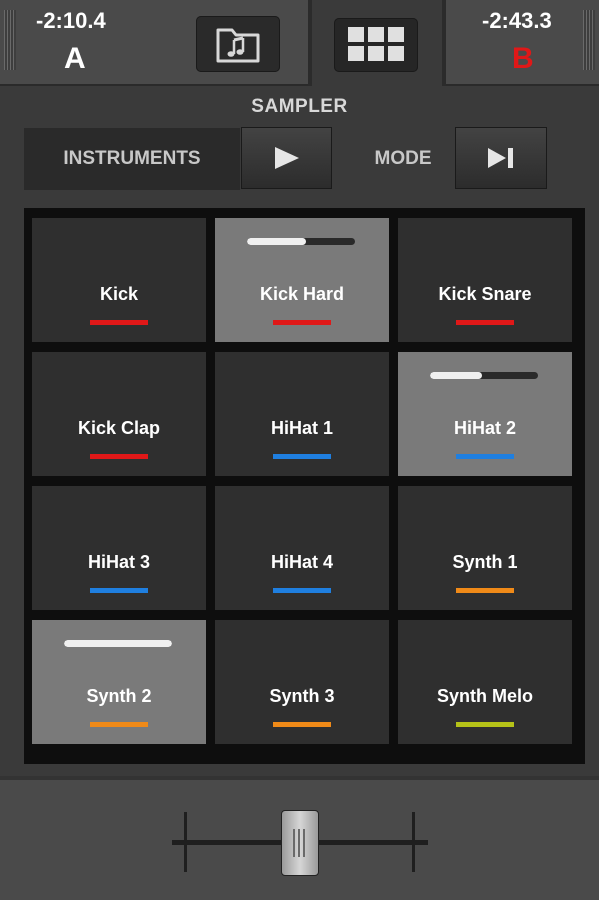  I want to click on deck-b-time: -2:43.3, so click(517, 20).